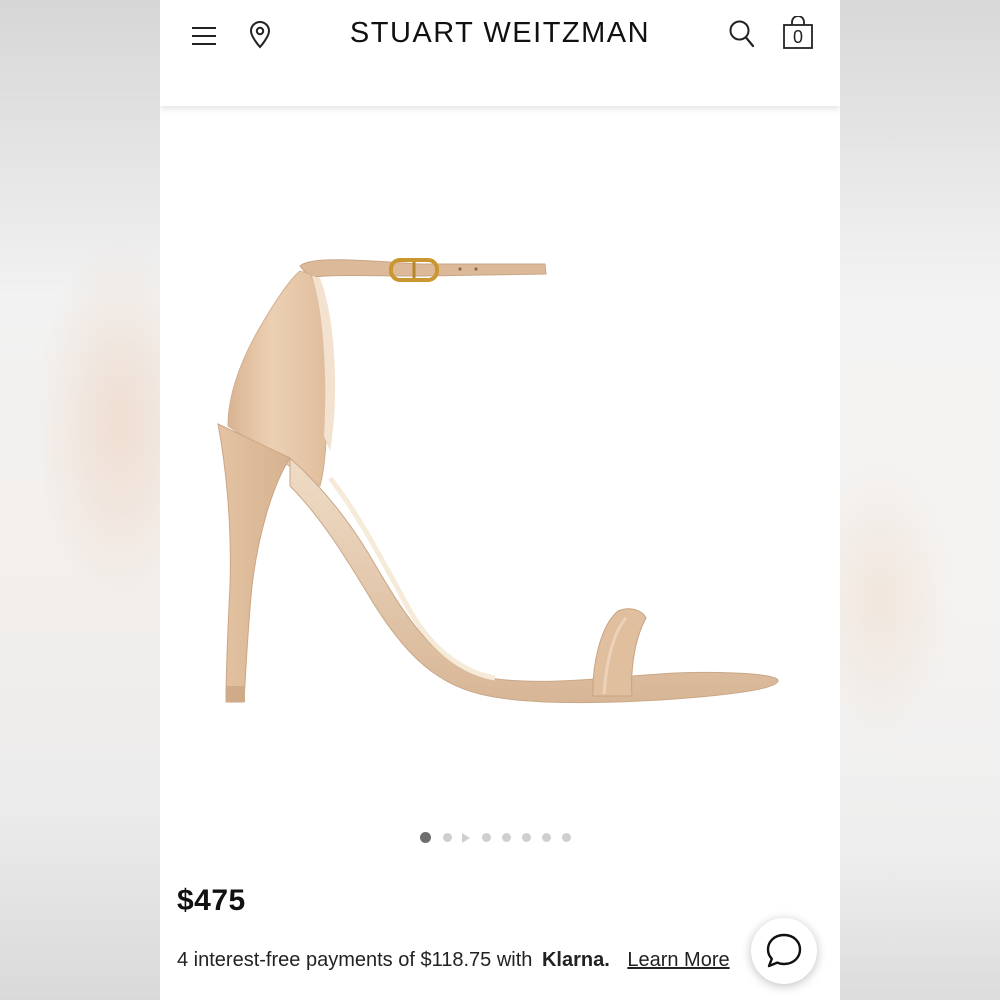 The width and height of the screenshot is (1000, 1000). I want to click on search-icon, so click(742, 34).